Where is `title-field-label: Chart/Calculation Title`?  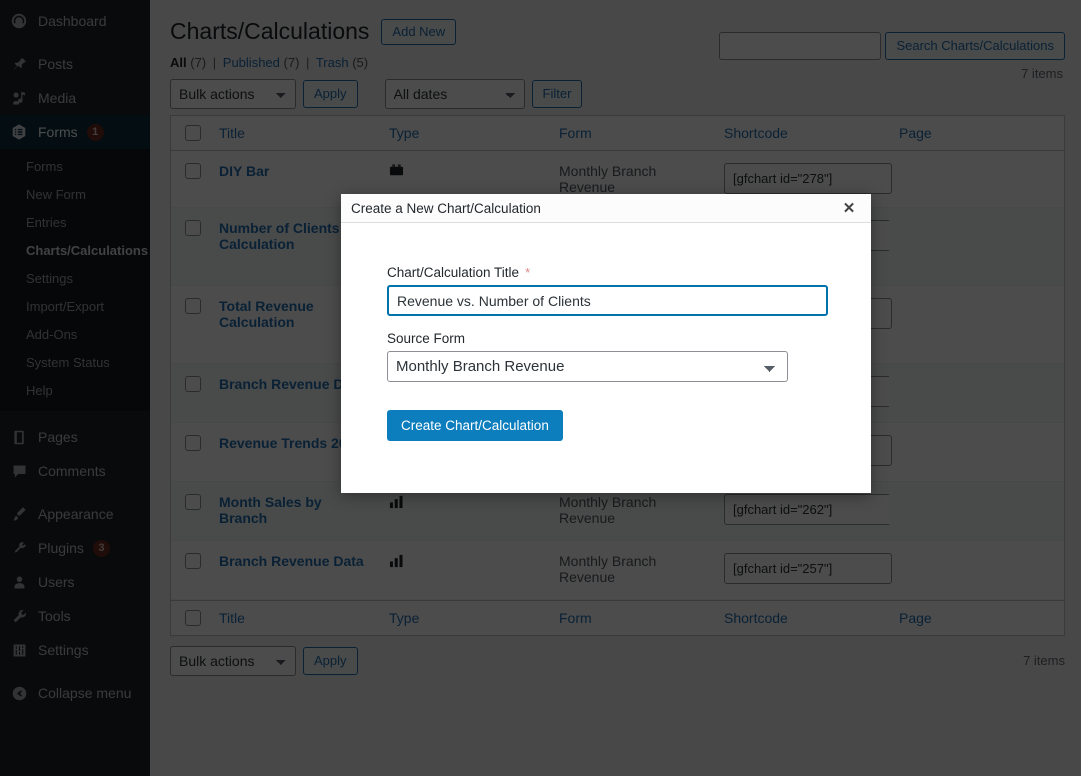 title-field-label: Chart/Calculation Title is located at coordinates (453, 272).